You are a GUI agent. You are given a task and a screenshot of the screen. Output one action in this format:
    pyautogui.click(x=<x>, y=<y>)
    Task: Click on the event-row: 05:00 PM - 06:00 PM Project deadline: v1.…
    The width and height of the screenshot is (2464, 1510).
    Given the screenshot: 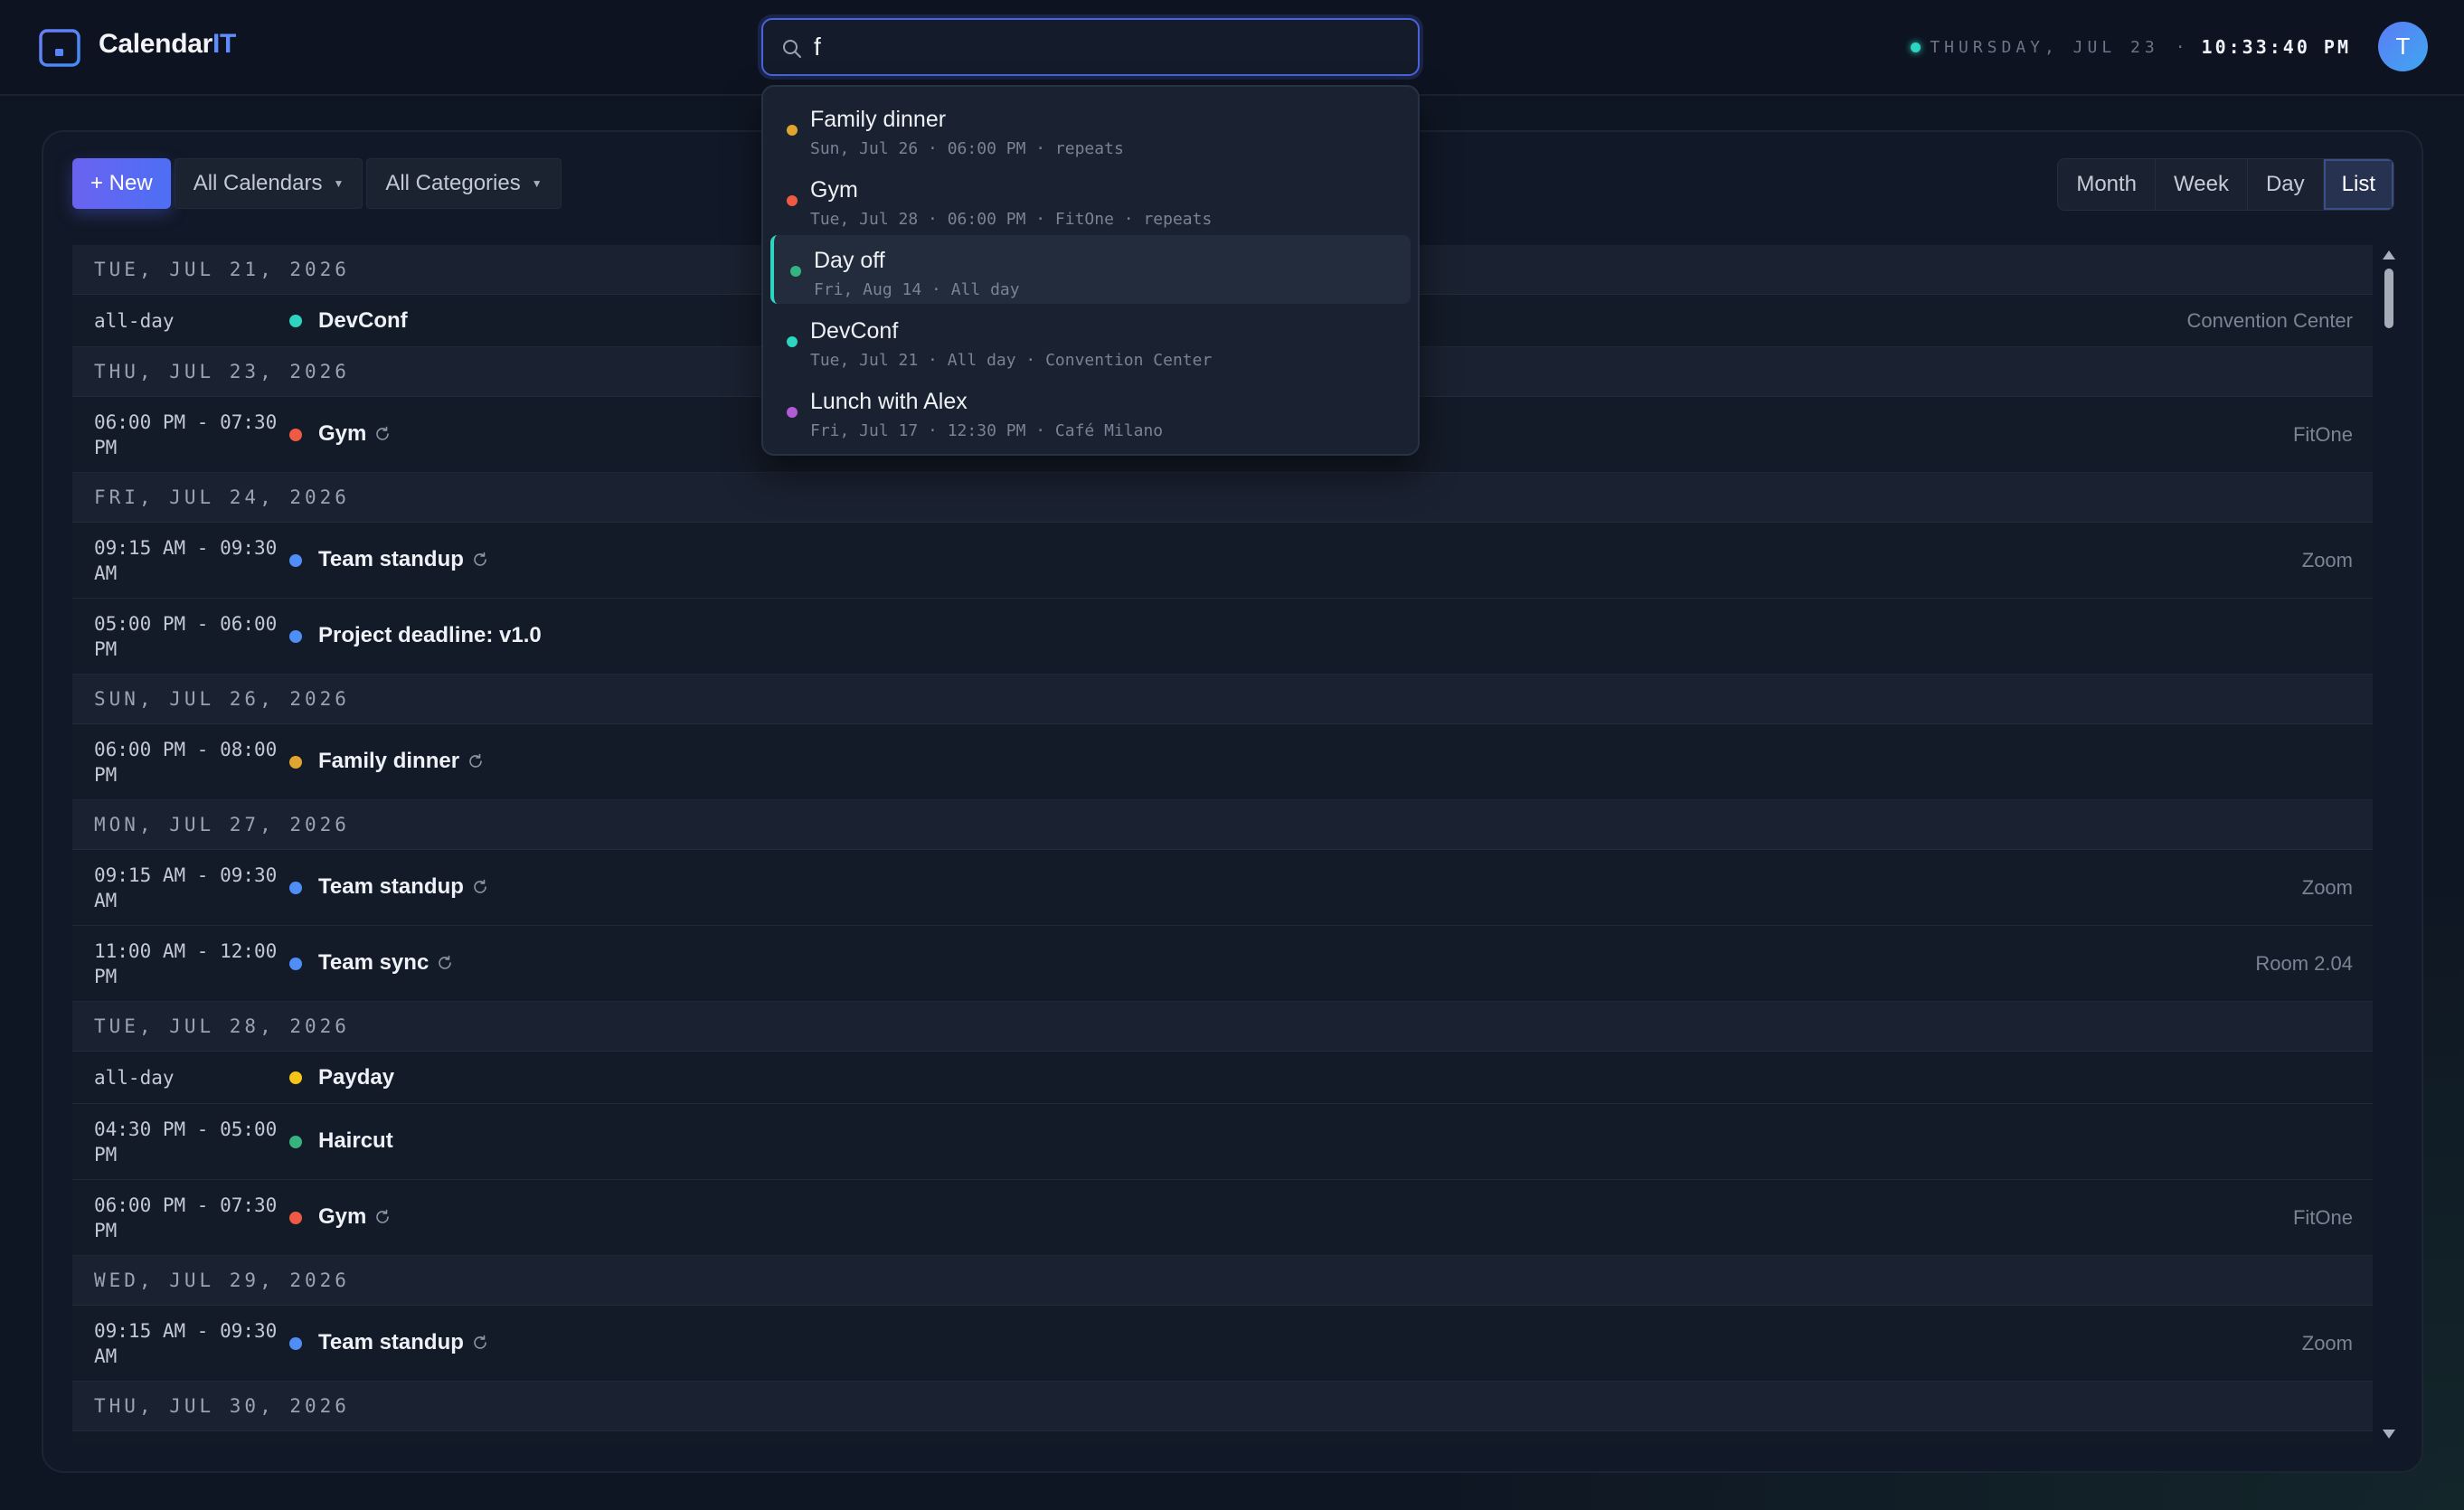 What is the action you would take?
    pyautogui.click(x=1222, y=637)
    